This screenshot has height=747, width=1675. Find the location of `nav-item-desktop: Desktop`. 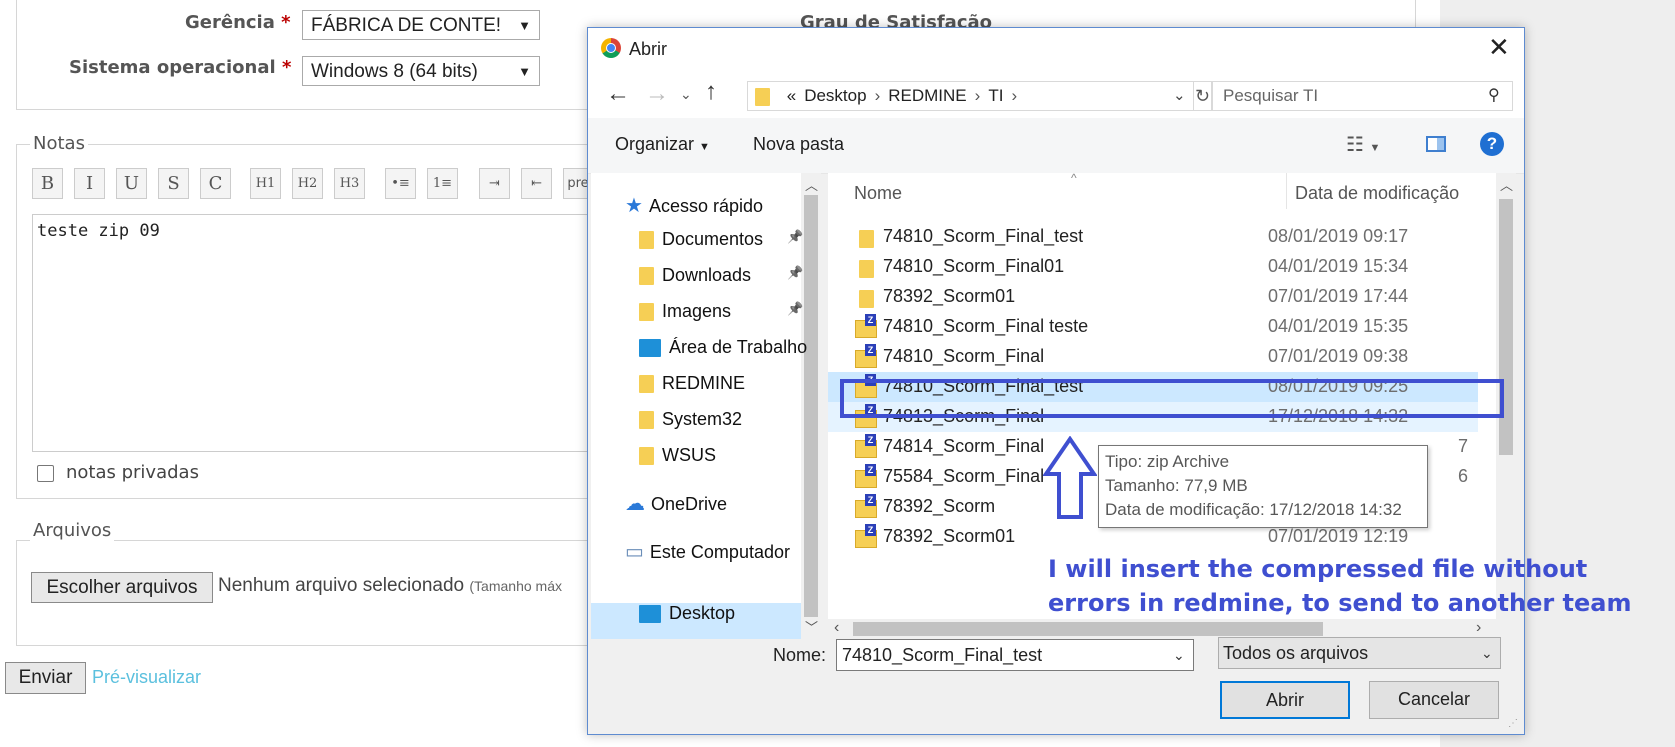

nav-item-desktop: Desktop is located at coordinates (687, 613).